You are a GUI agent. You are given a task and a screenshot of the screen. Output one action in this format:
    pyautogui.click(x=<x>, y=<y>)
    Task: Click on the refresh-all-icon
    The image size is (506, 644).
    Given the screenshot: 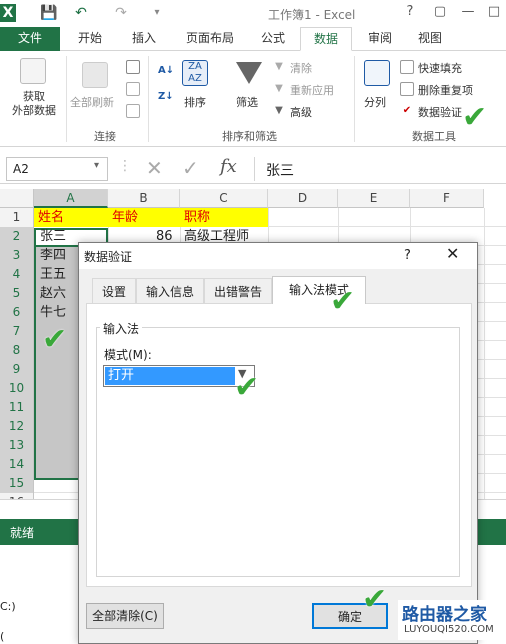 What is the action you would take?
    pyautogui.click(x=95, y=75)
    